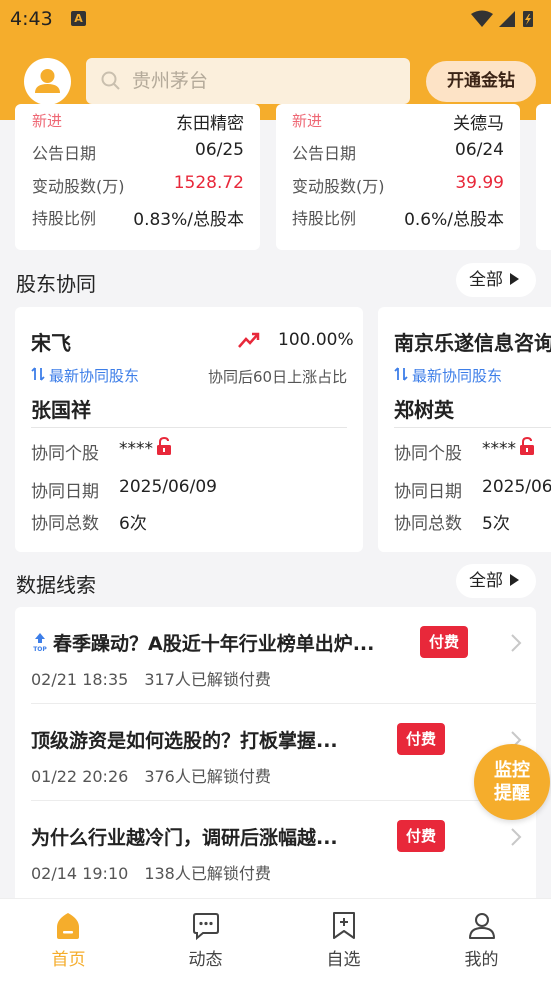  What do you see at coordinates (61, 410) in the screenshot?
I see `partner-name: 张国祥` at bounding box center [61, 410].